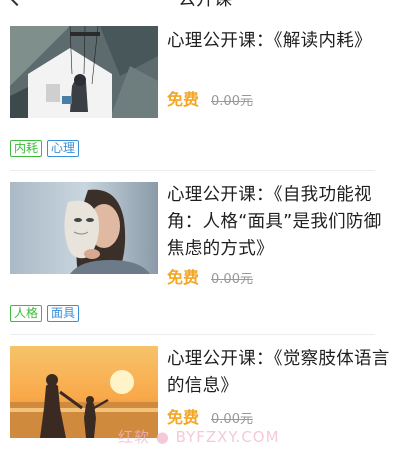  Describe the element at coordinates (26, 148) in the screenshot. I see `tag: 内耗` at that location.